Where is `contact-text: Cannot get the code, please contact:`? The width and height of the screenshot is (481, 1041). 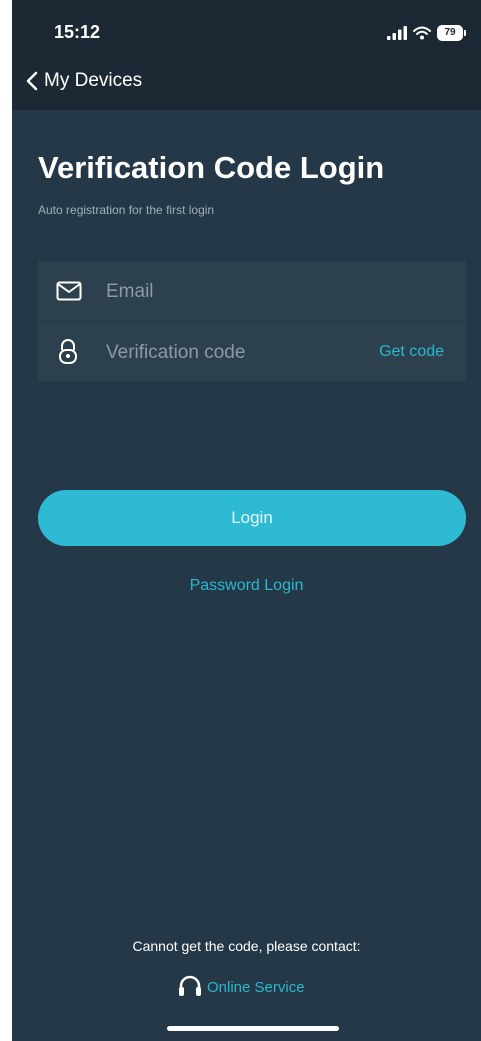 contact-text: Cannot get the code, please contact: is located at coordinates (246, 946).